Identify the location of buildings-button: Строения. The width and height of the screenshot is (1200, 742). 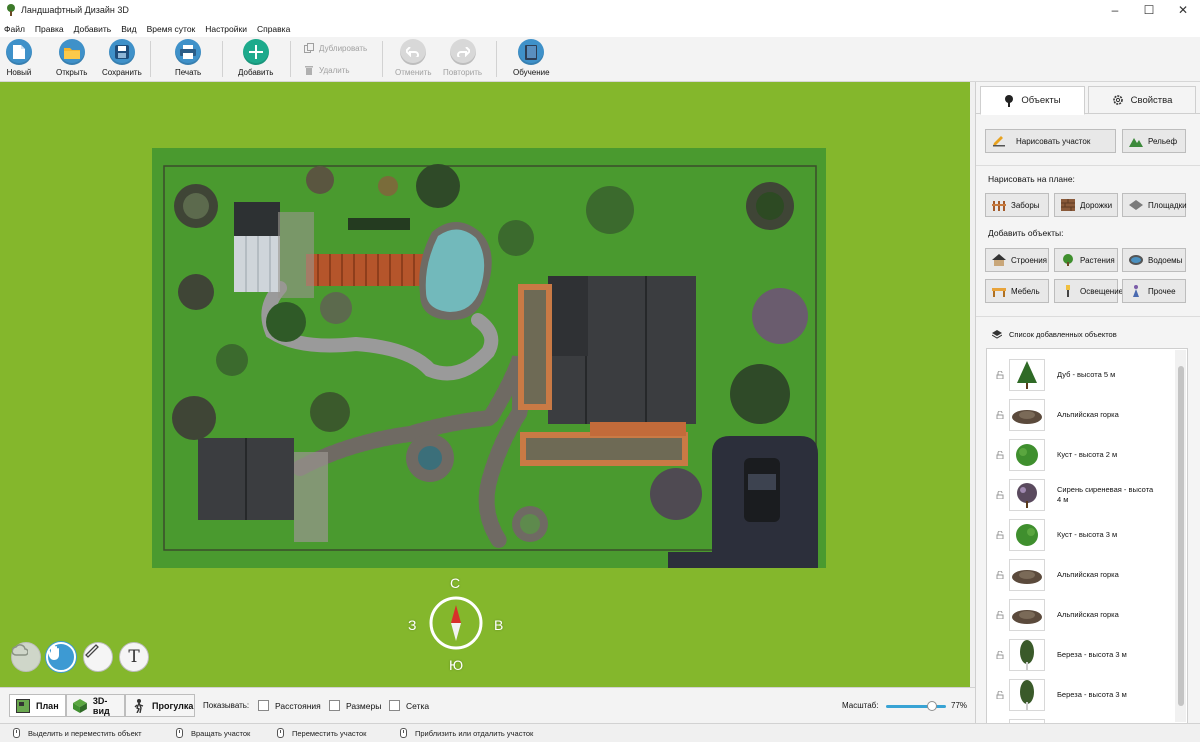
(1017, 260).